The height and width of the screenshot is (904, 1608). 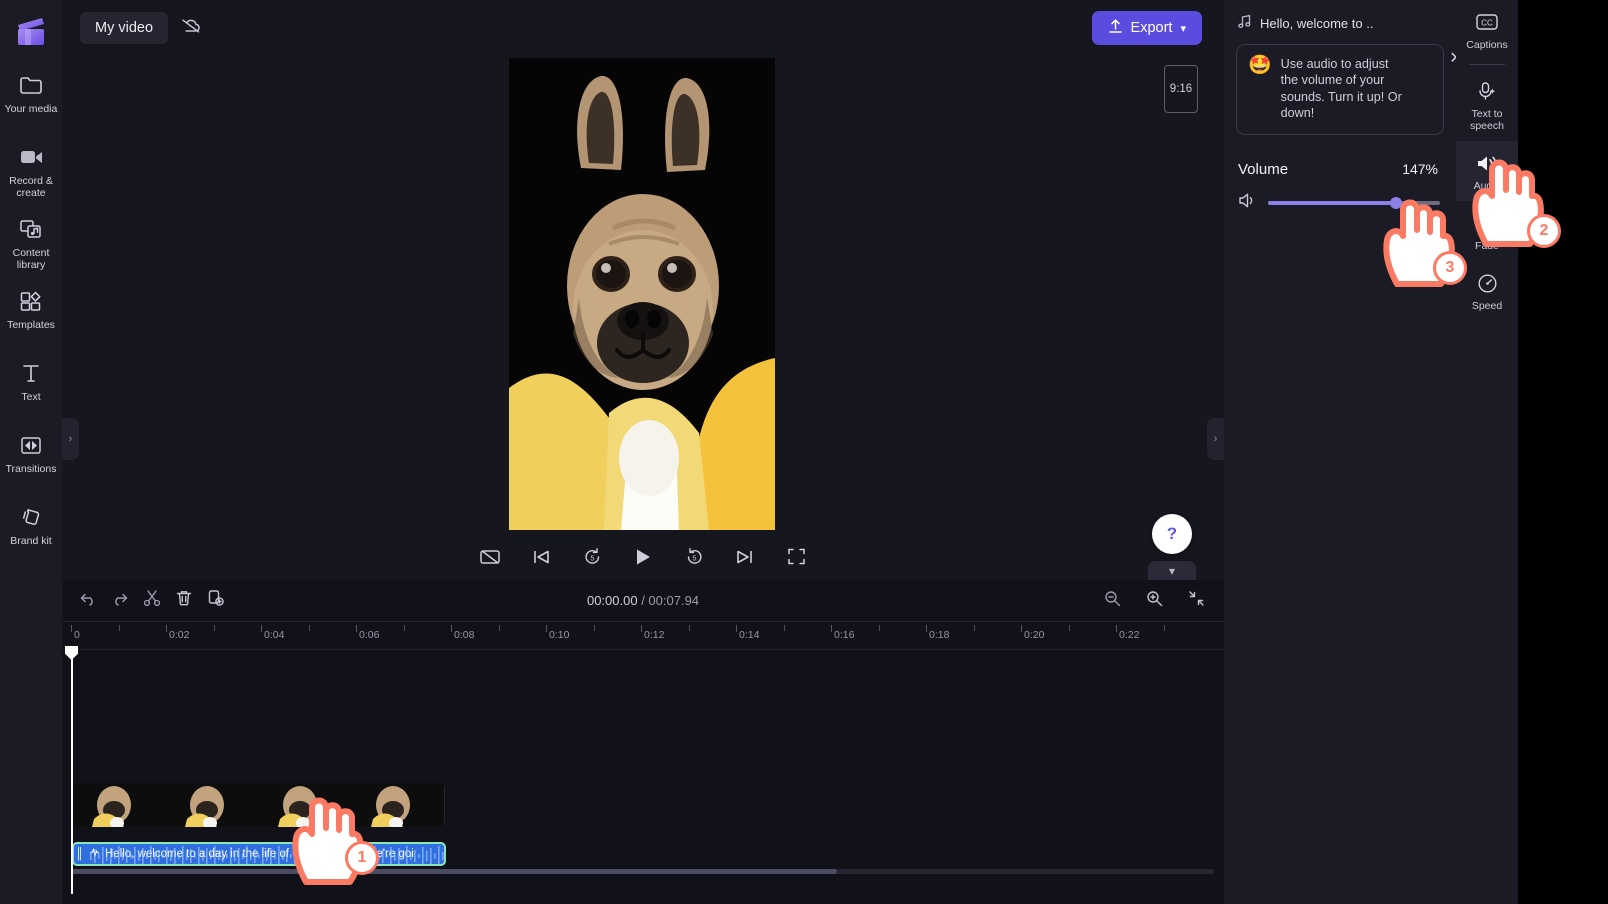 What do you see at coordinates (267, 855) in the screenshot?
I see `audio-waveform` at bounding box center [267, 855].